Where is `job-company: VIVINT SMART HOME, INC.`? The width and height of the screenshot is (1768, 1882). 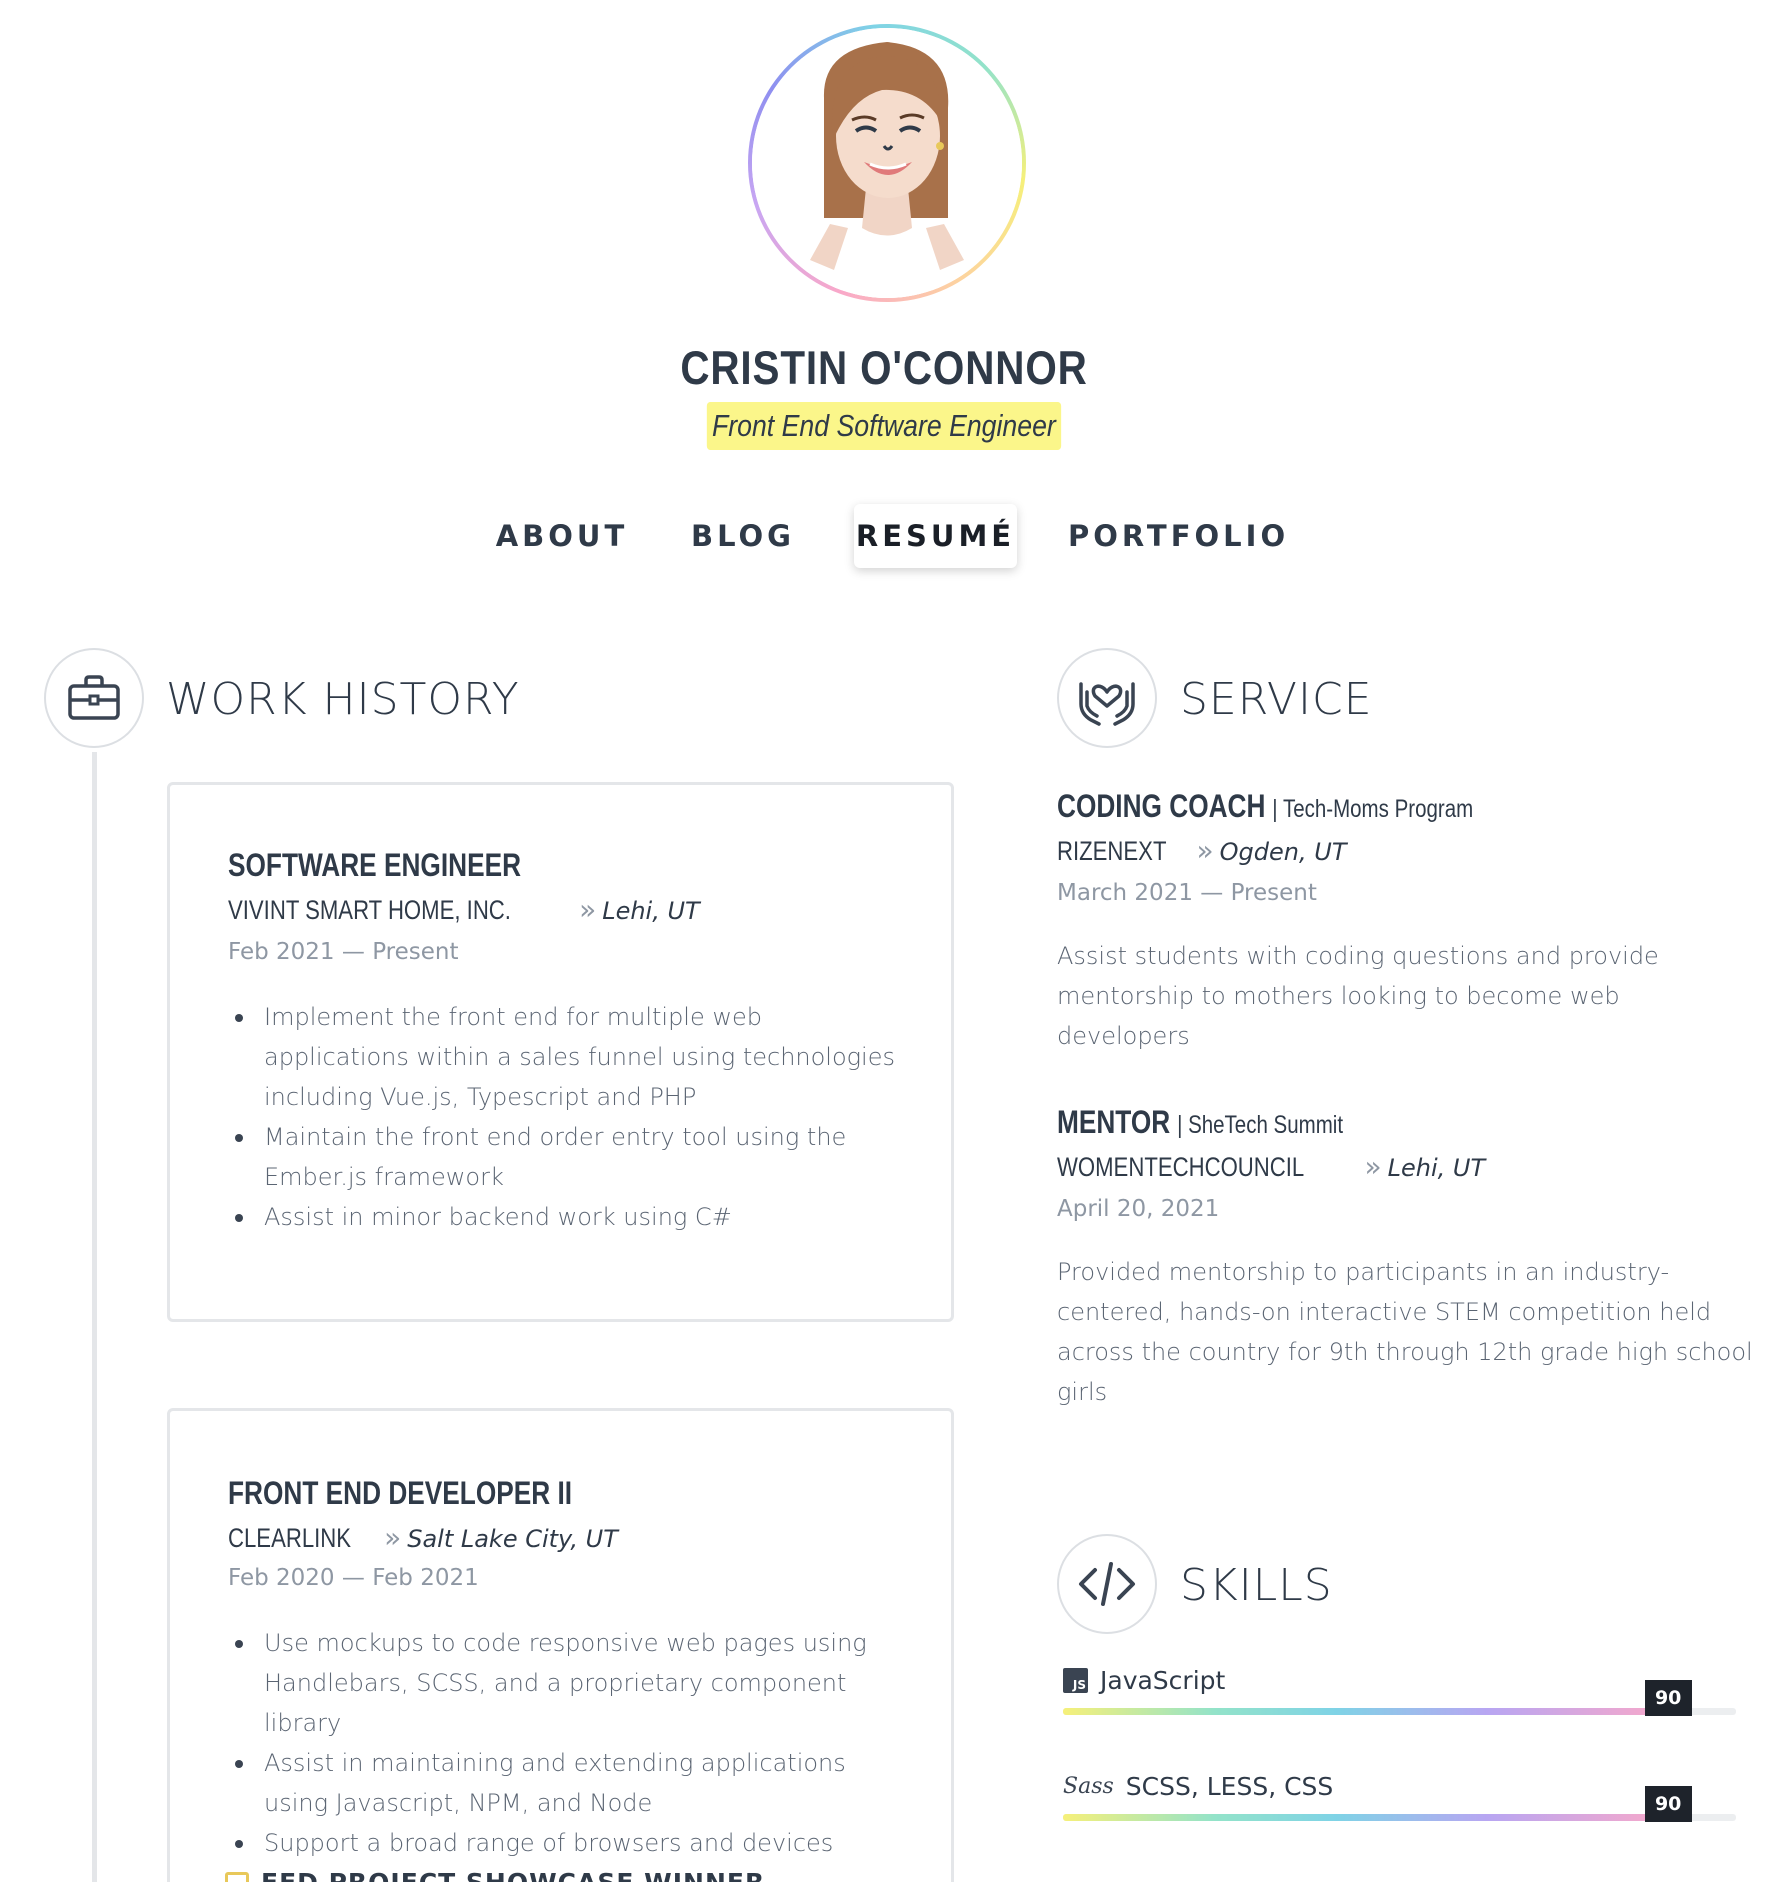 job-company: VIVINT SMART HOME, INC. is located at coordinates (369, 910).